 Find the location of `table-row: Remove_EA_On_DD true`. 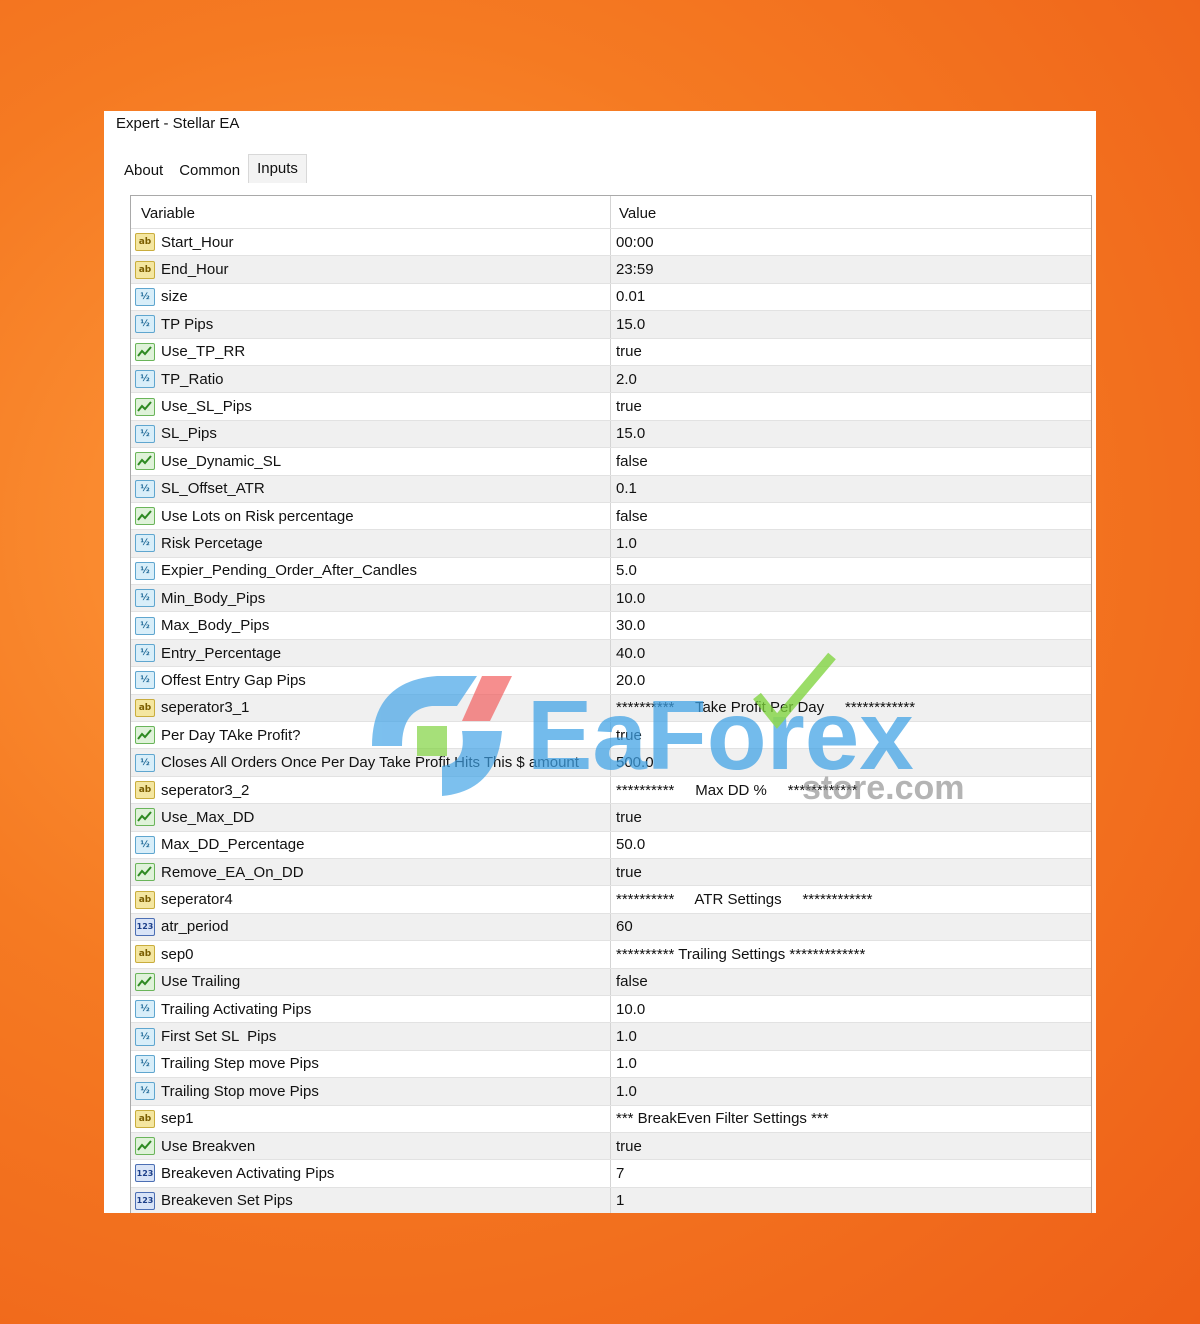

table-row: Remove_EA_On_DD true is located at coordinates (611, 871).